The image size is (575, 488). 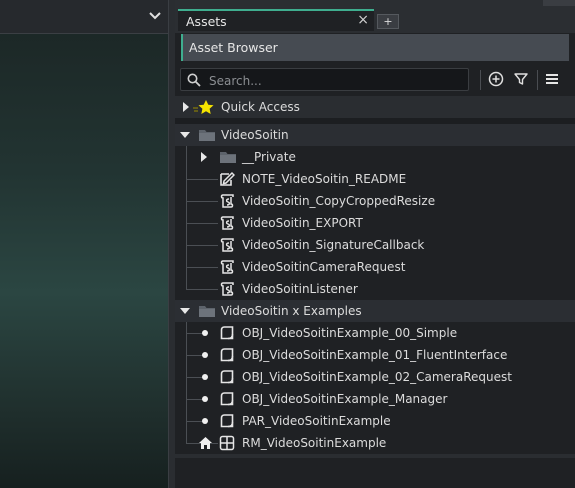 I want to click on plus-circle-icon, so click(x=496, y=79).